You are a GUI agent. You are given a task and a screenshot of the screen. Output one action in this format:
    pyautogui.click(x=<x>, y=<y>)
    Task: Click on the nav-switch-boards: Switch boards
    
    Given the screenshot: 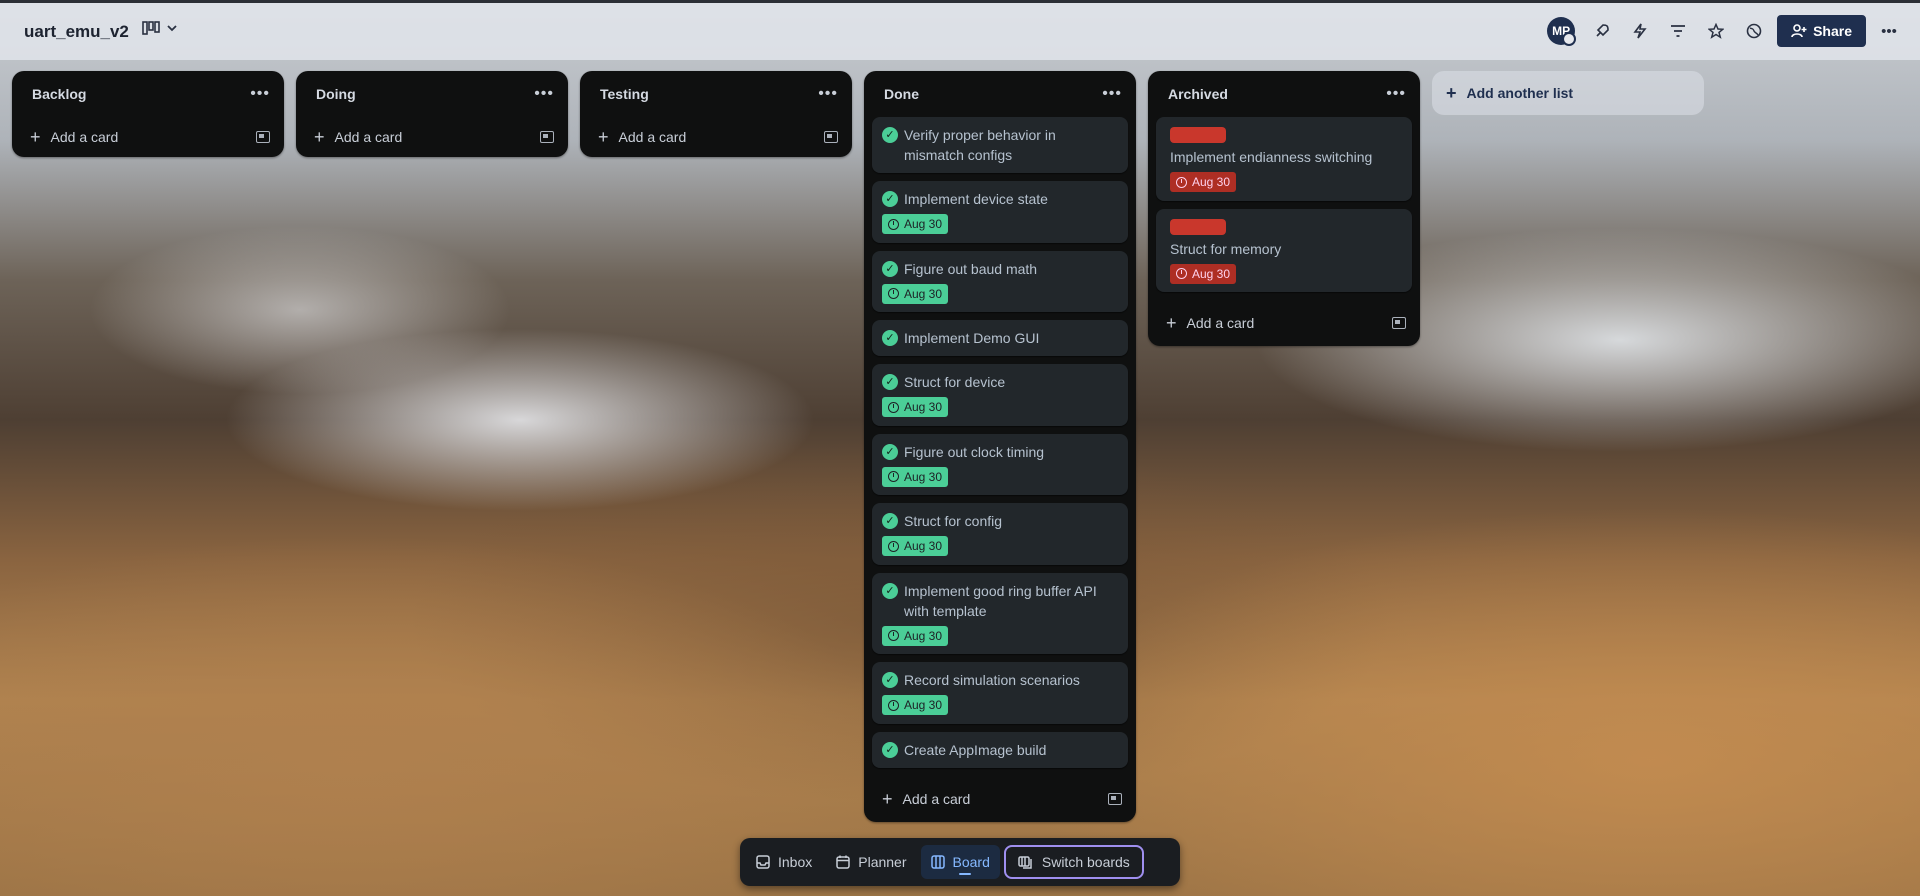 What is the action you would take?
    pyautogui.click(x=1073, y=862)
    